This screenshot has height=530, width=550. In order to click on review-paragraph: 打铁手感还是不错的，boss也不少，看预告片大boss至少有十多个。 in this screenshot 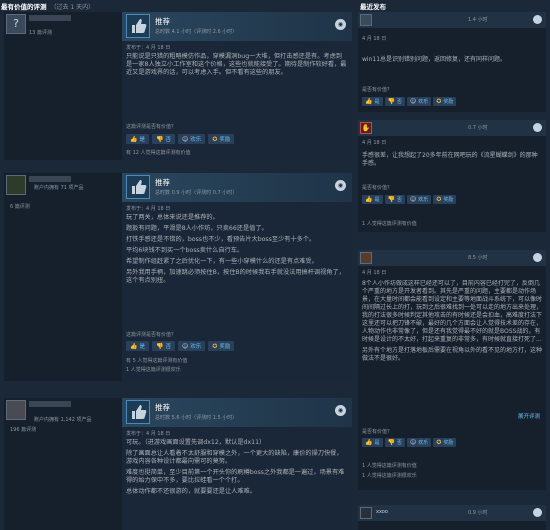, I will do `click(221, 239)`.